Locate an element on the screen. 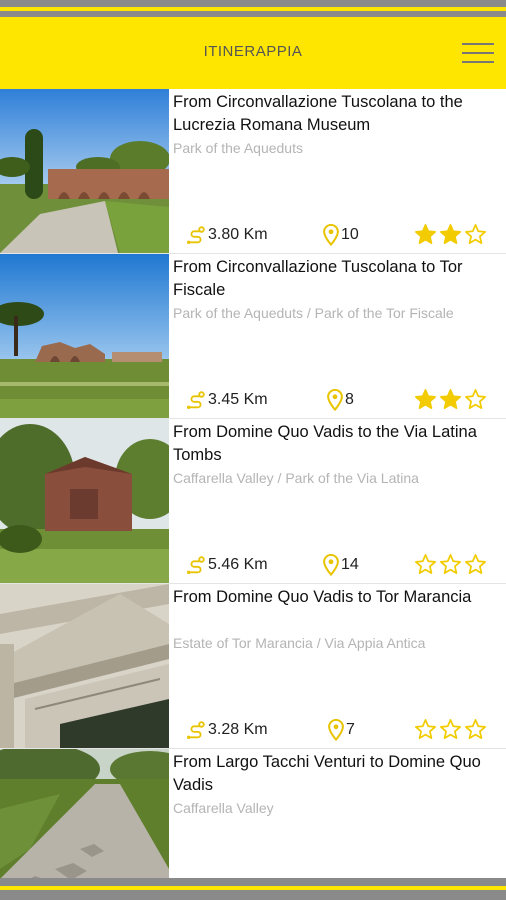 The height and width of the screenshot is (900, 506). distance-stat: 3.45 Km is located at coordinates (226, 400).